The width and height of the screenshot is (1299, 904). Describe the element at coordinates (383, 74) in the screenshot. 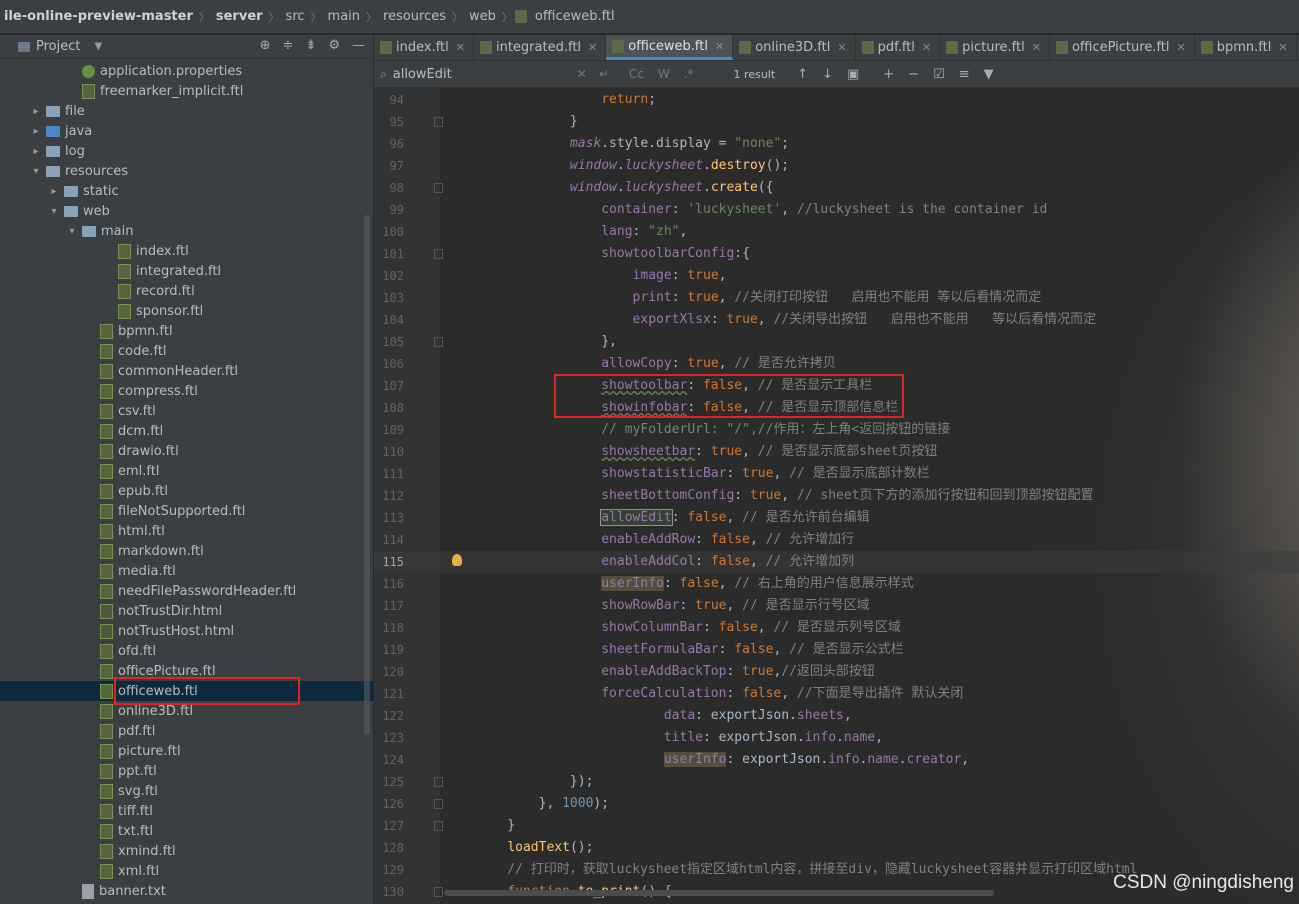

I see `search-icon: ⌕` at that location.